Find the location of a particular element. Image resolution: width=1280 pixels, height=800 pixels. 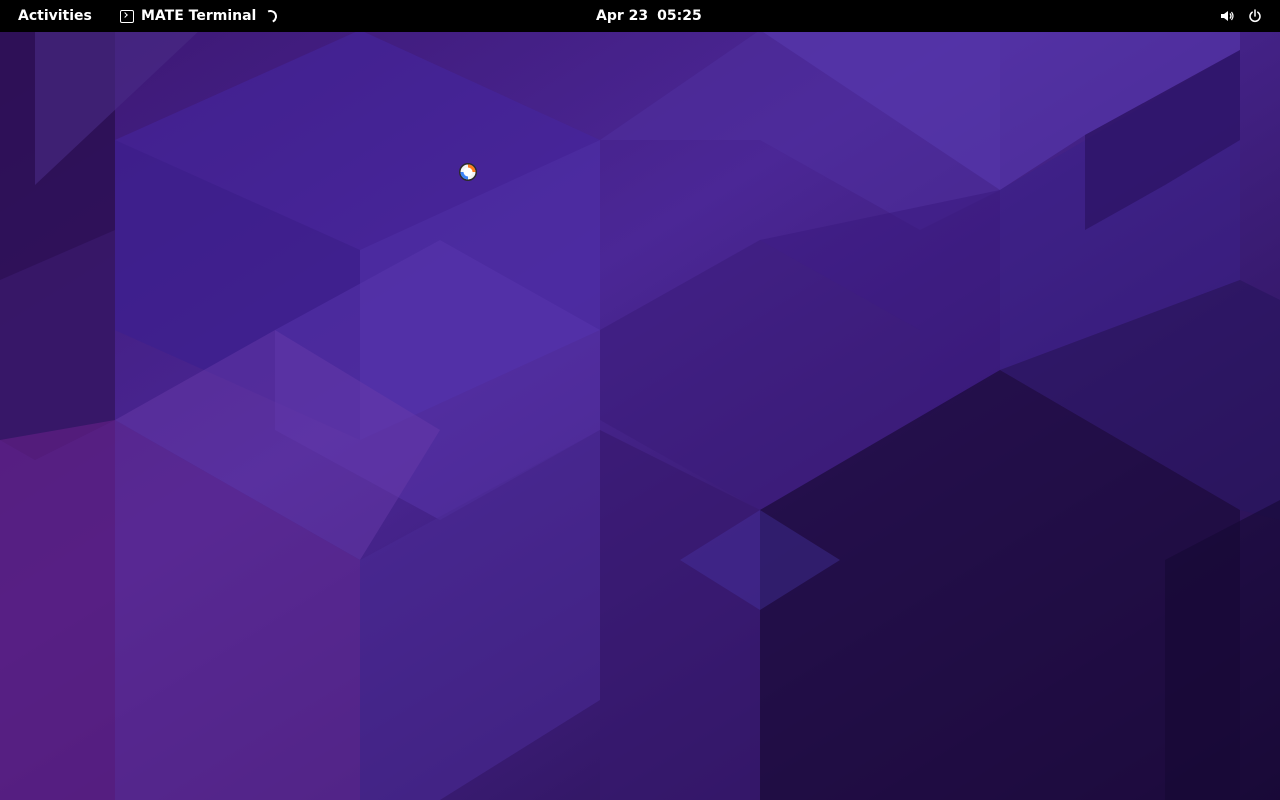

app-menu-button: MATE Terminal is located at coordinates (200, 16).